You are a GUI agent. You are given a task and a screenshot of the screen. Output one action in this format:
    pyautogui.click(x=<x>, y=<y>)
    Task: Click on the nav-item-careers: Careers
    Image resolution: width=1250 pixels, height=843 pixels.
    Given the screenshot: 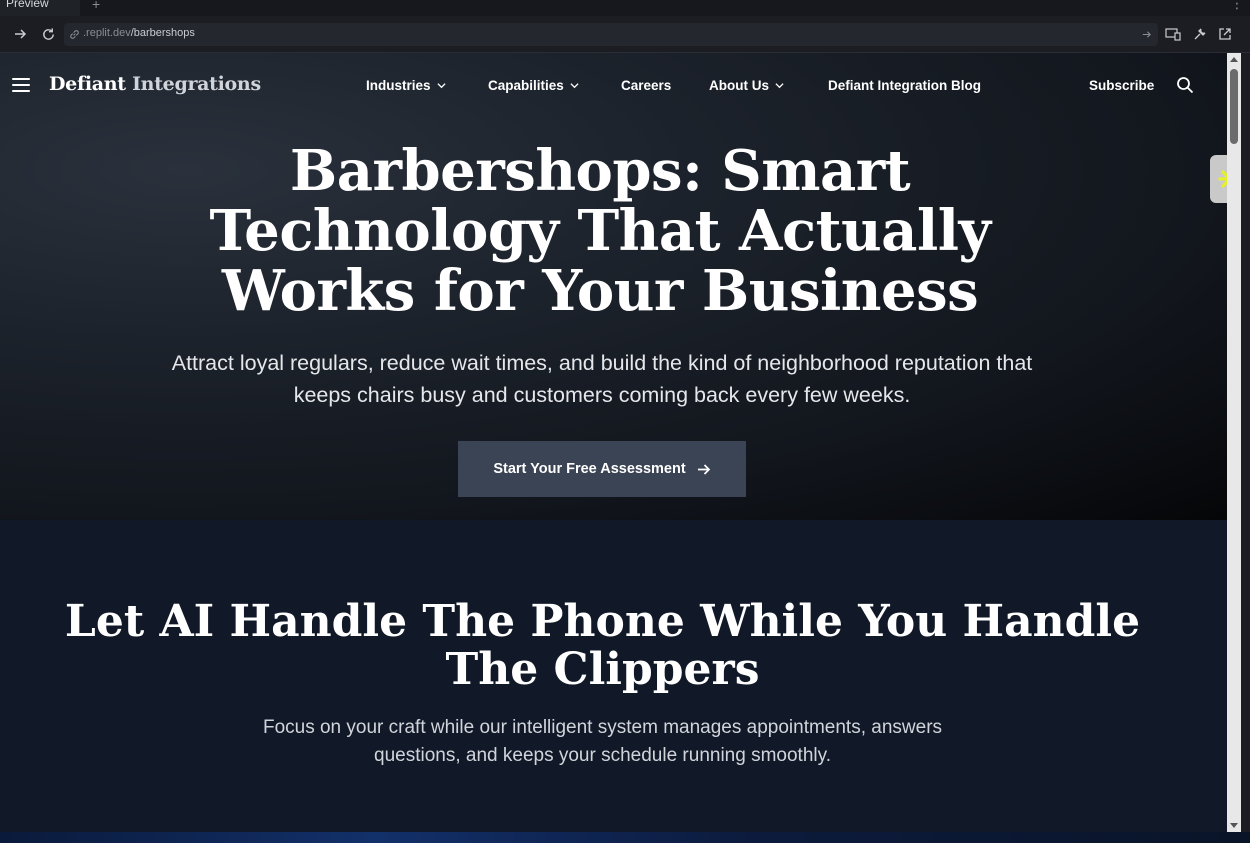 What is the action you would take?
    pyautogui.click(x=646, y=85)
    